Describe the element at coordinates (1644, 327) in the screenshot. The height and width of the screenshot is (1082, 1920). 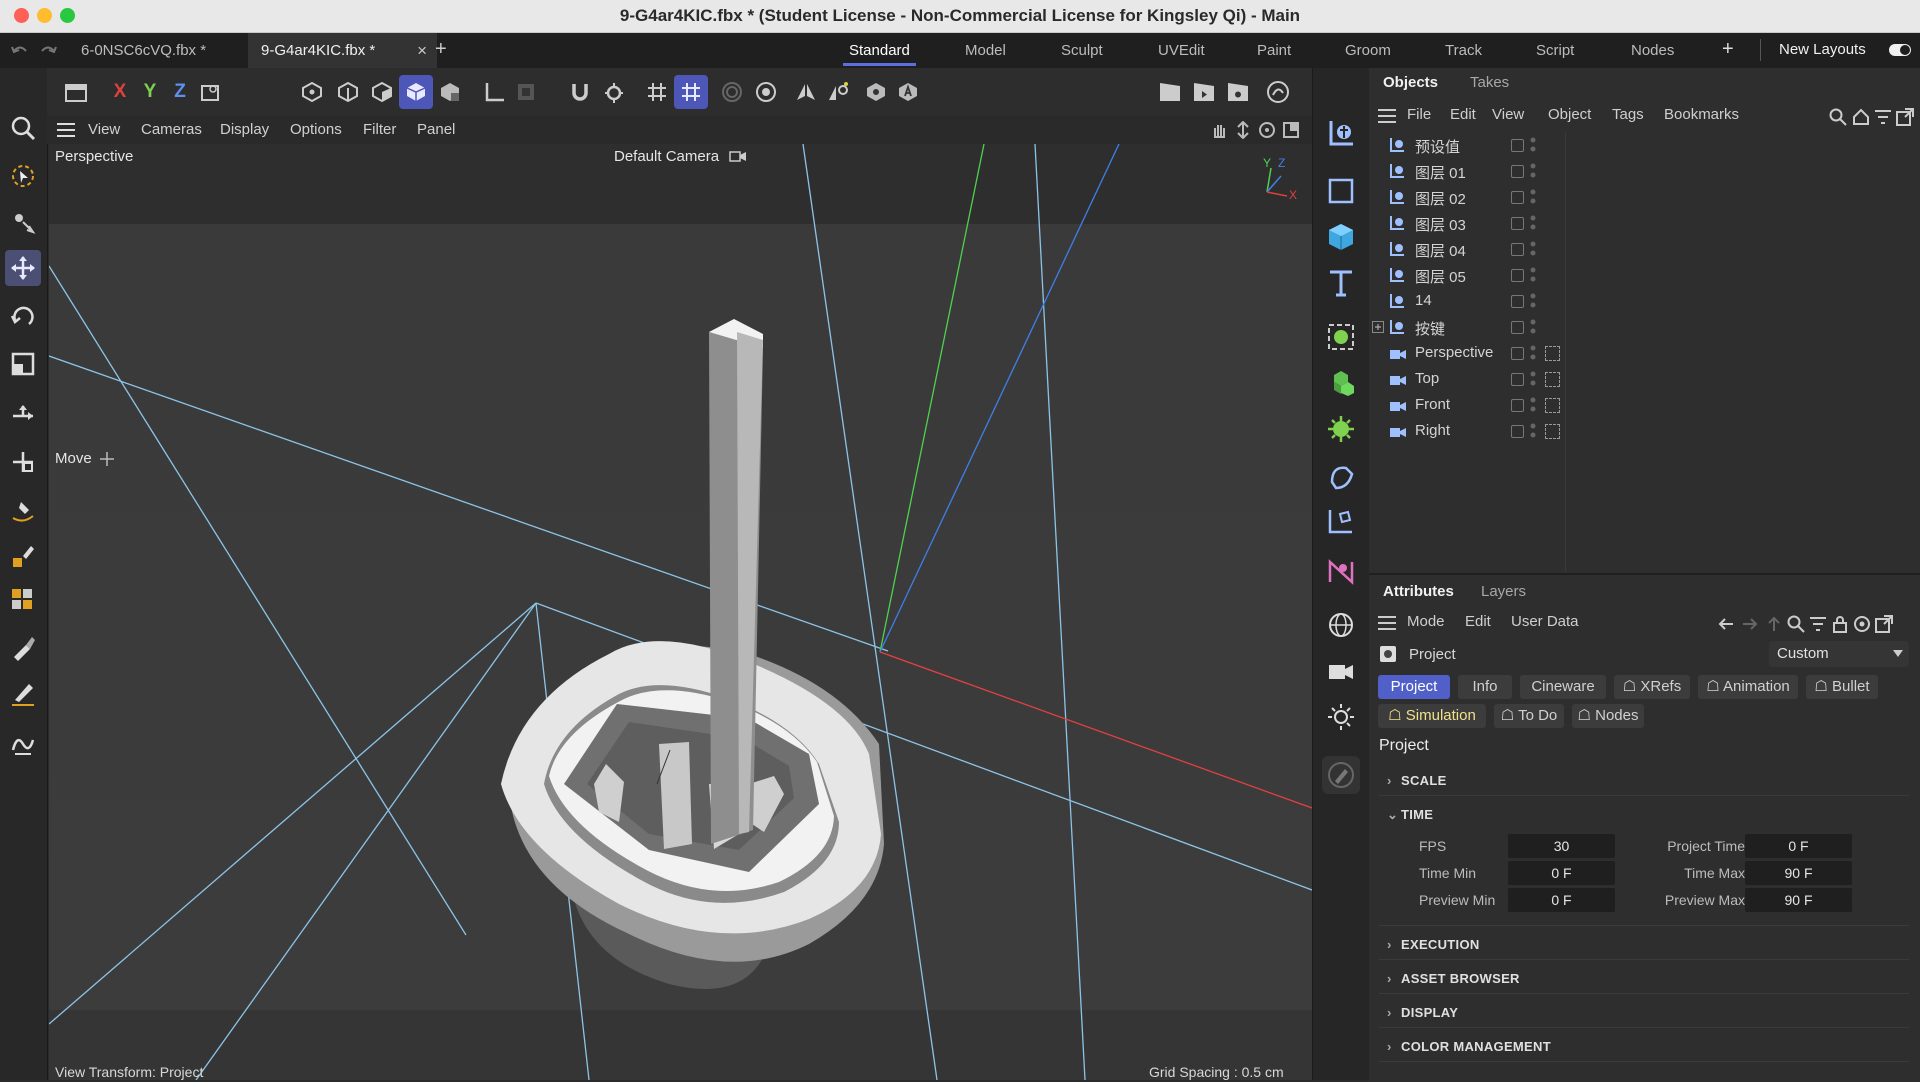
I see `object-row: 按键` at that location.